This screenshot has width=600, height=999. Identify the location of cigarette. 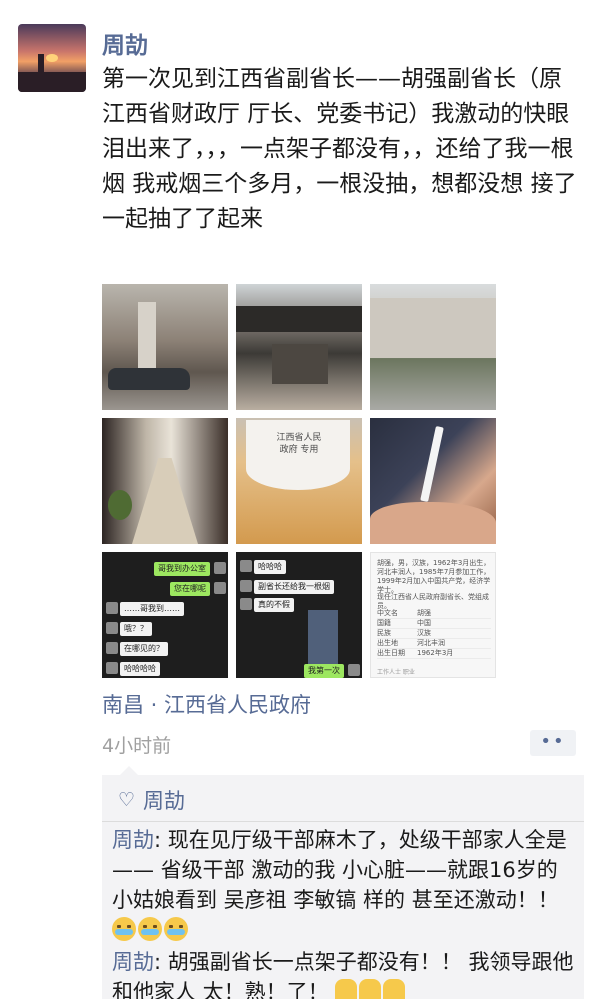
(432, 464).